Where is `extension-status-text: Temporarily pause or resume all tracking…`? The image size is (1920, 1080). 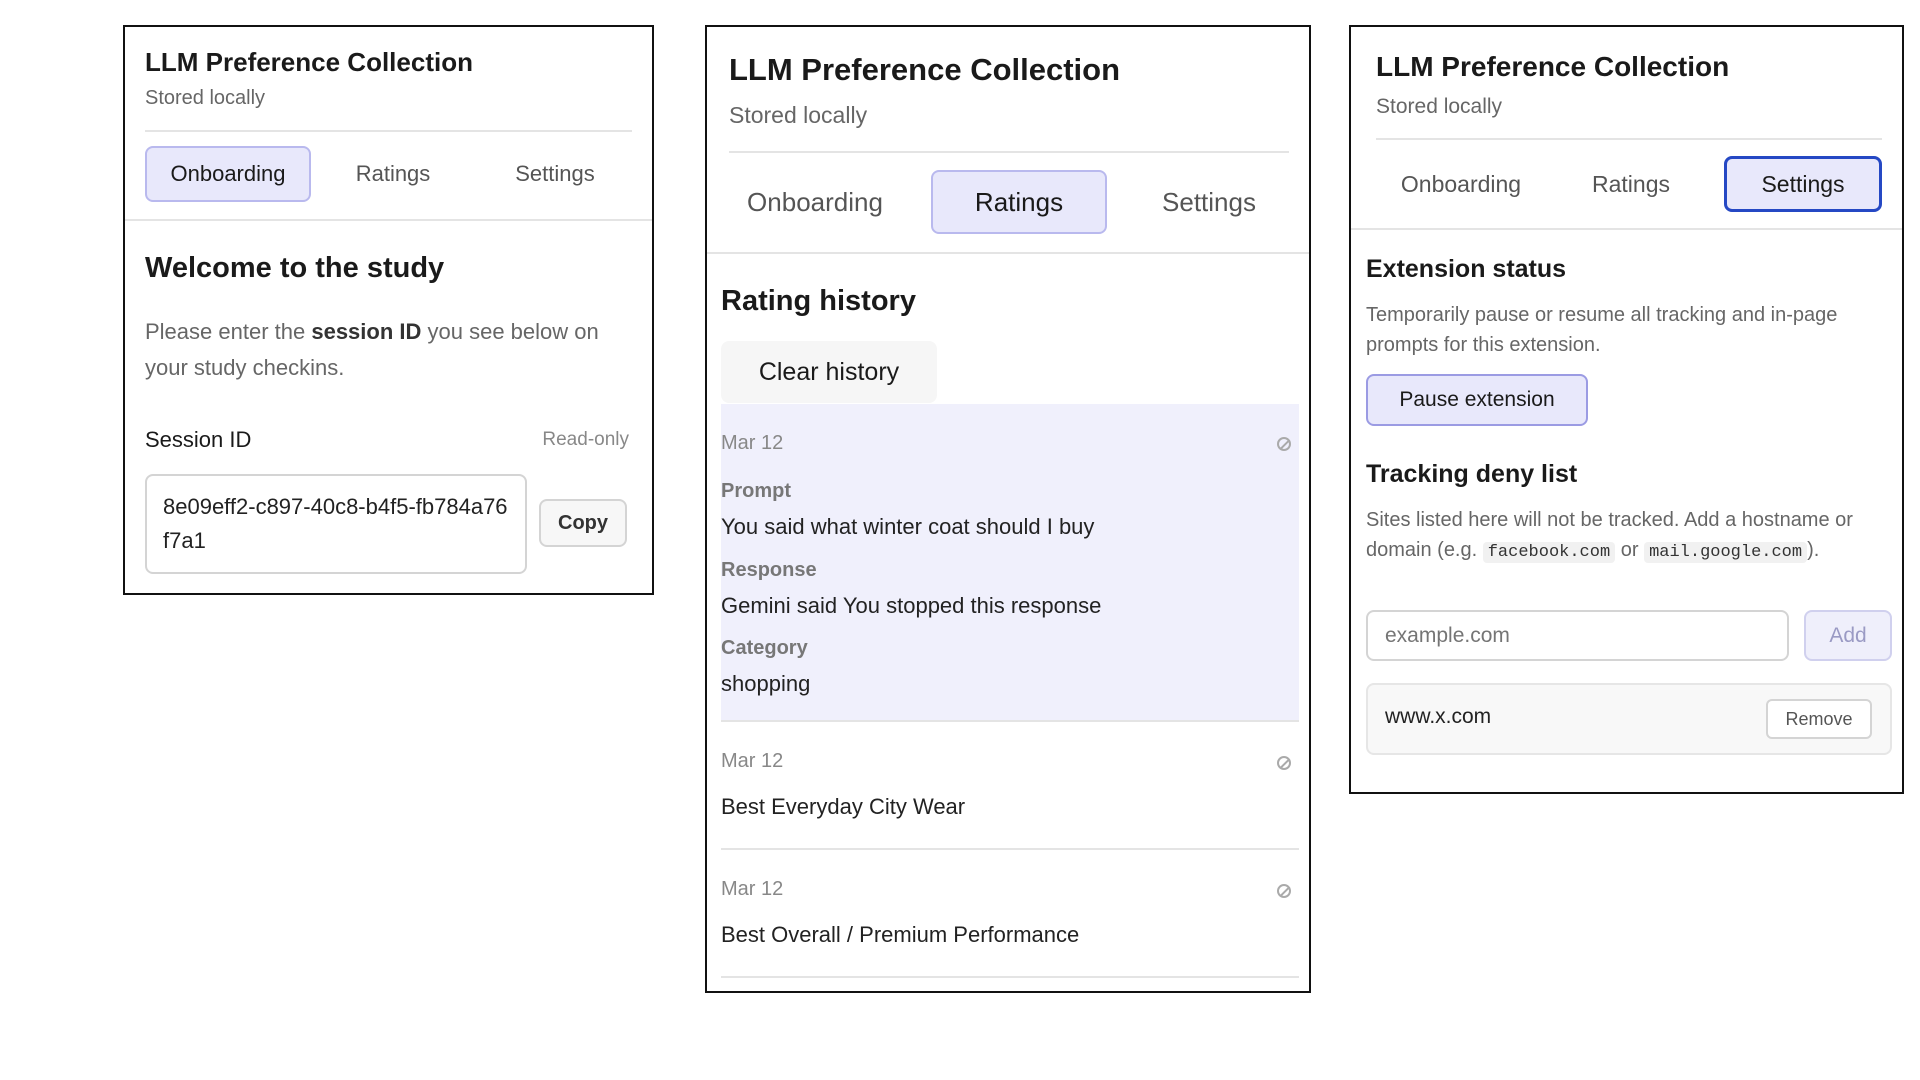 extension-status-text: Temporarily pause or resume all tracking… is located at coordinates (1602, 330).